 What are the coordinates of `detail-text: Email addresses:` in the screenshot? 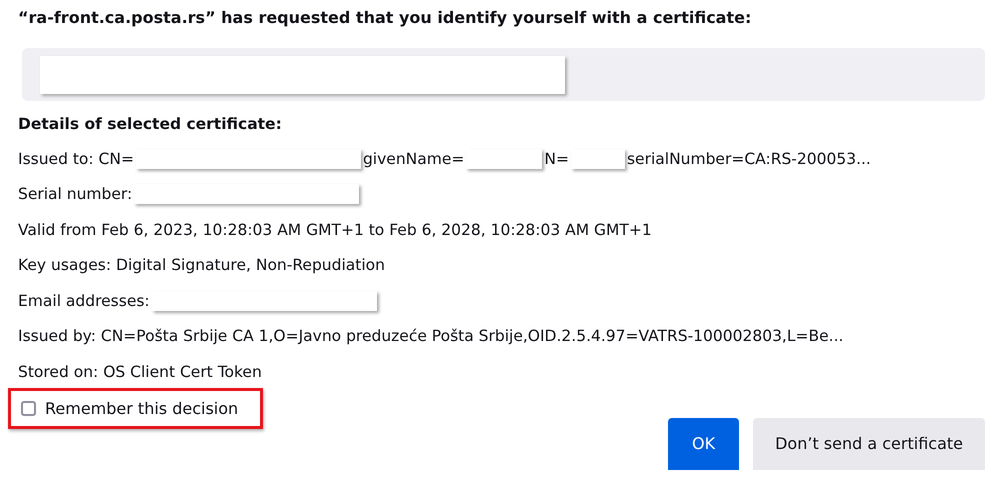 It's located at (84, 301).